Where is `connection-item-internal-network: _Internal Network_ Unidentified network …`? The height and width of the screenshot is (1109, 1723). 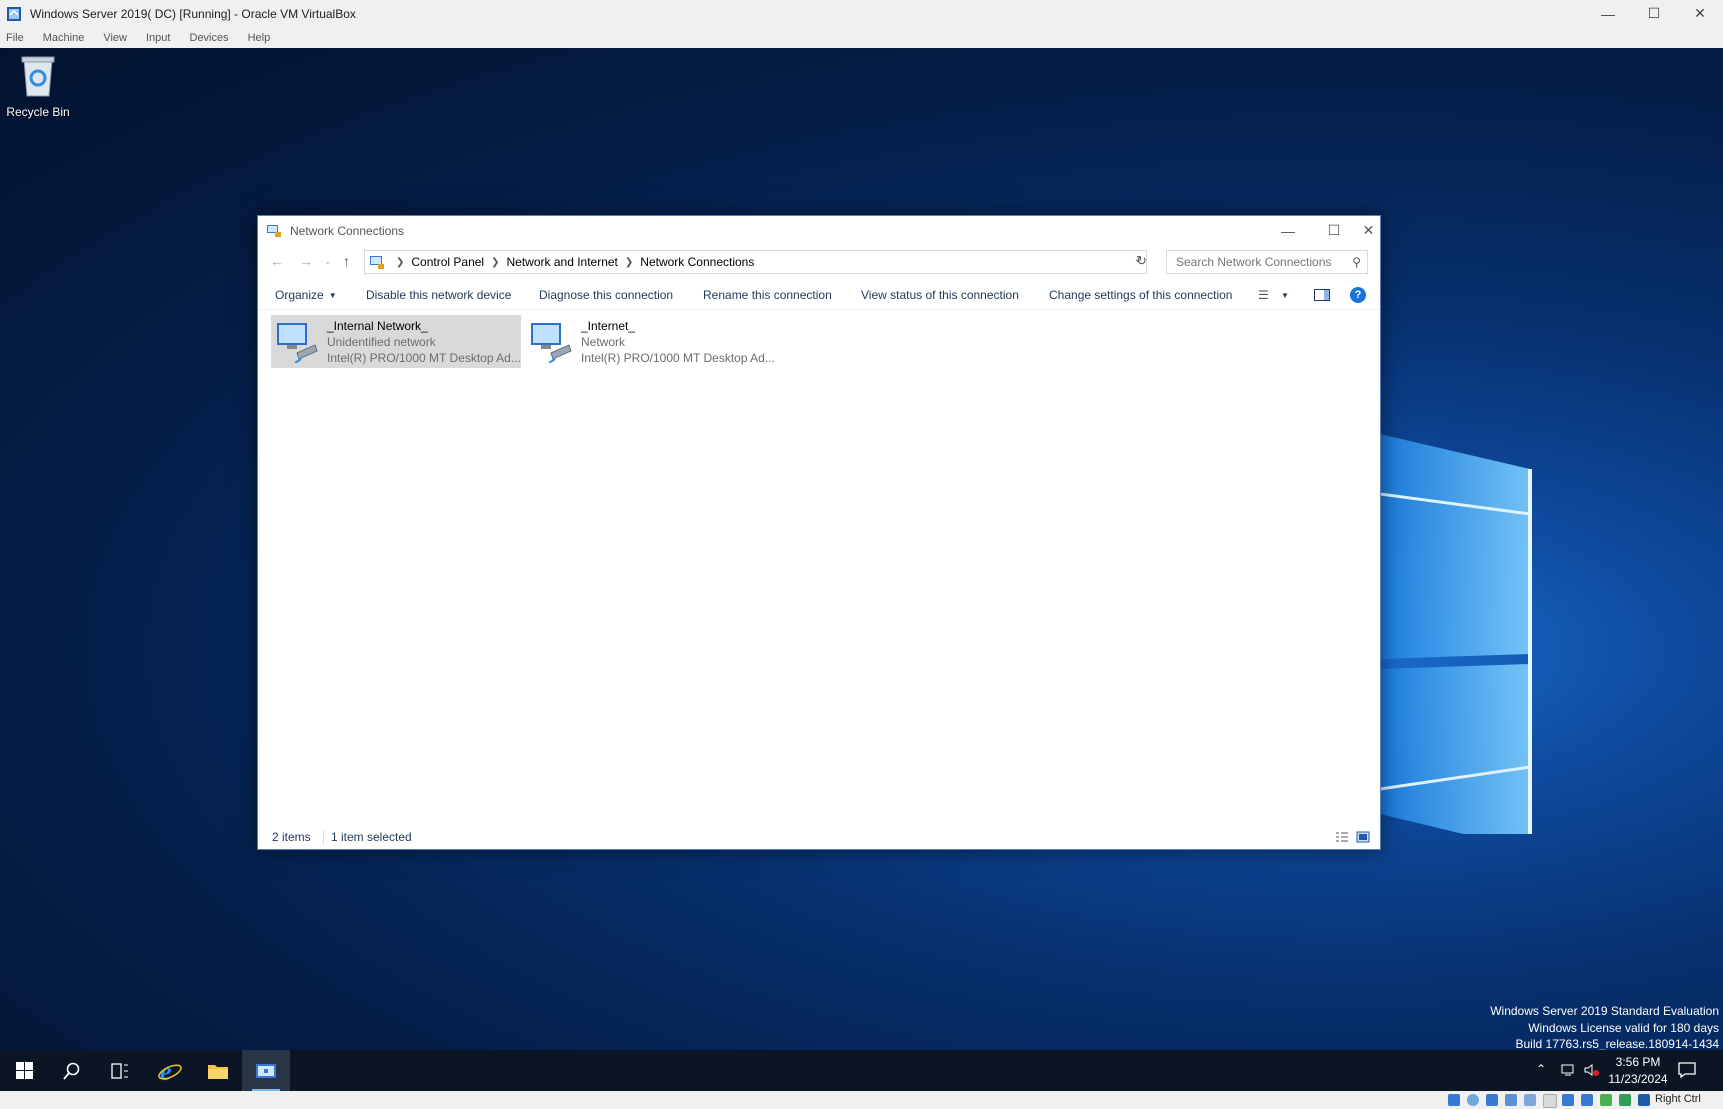 connection-item-internal-network: _Internal Network_ Unidentified network … is located at coordinates (396, 341).